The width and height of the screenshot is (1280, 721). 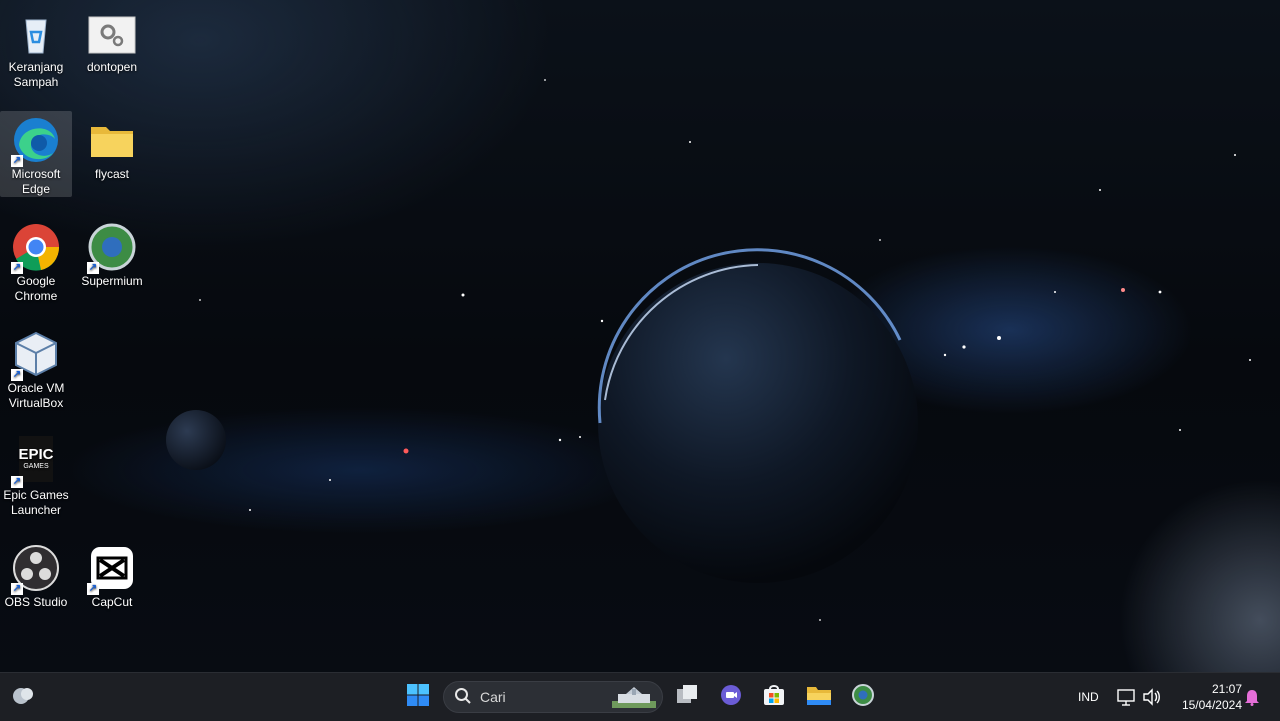 I want to click on recycle-bin-icon, so click(x=36, y=33).